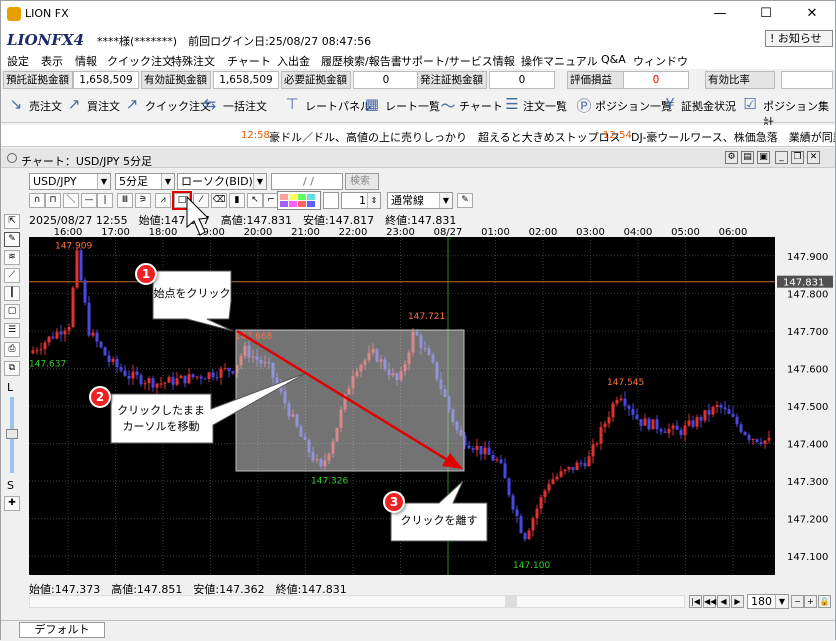  What do you see at coordinates (394, 502) in the screenshot?
I see `step-badge-3: 3` at bounding box center [394, 502].